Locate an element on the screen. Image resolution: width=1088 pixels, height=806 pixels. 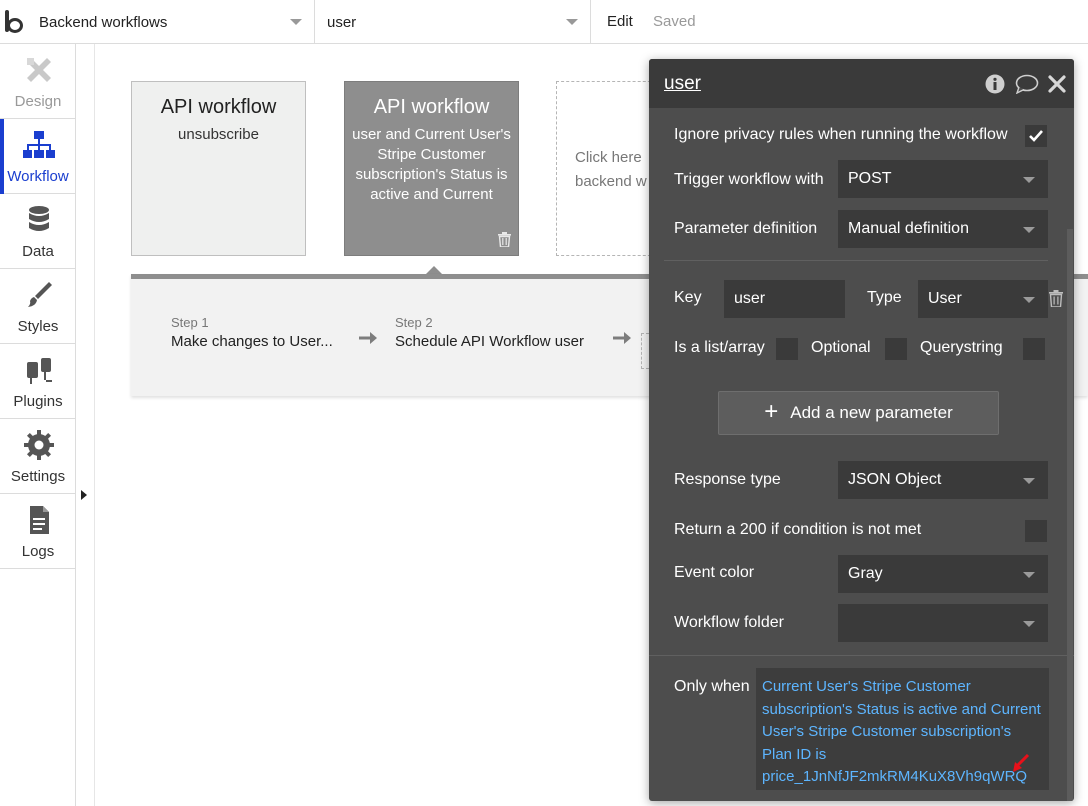
sidebar-item-workflow: Workflow is located at coordinates (38, 156).